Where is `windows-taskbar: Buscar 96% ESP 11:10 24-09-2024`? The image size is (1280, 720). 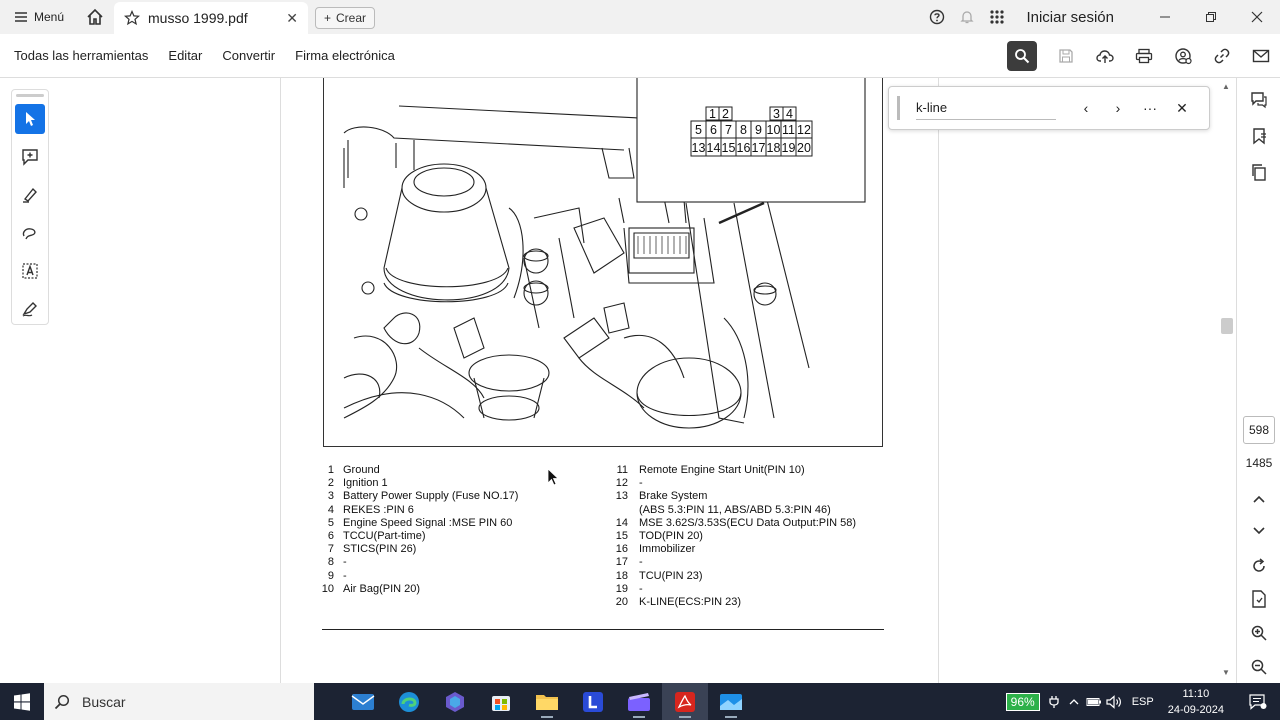 windows-taskbar: Buscar 96% ESP 11:10 24-09-2024 is located at coordinates (640, 701).